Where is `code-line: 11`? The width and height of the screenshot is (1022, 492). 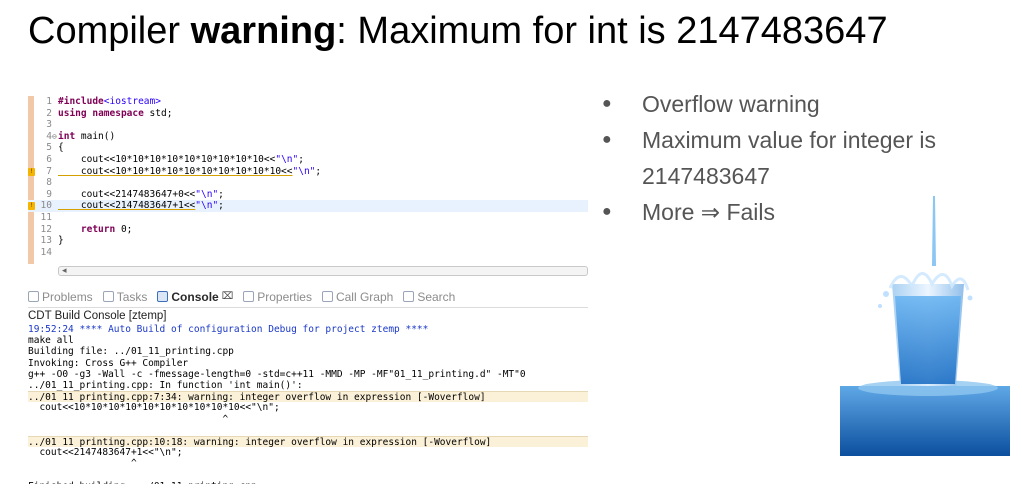
code-line: 11 is located at coordinates (308, 218).